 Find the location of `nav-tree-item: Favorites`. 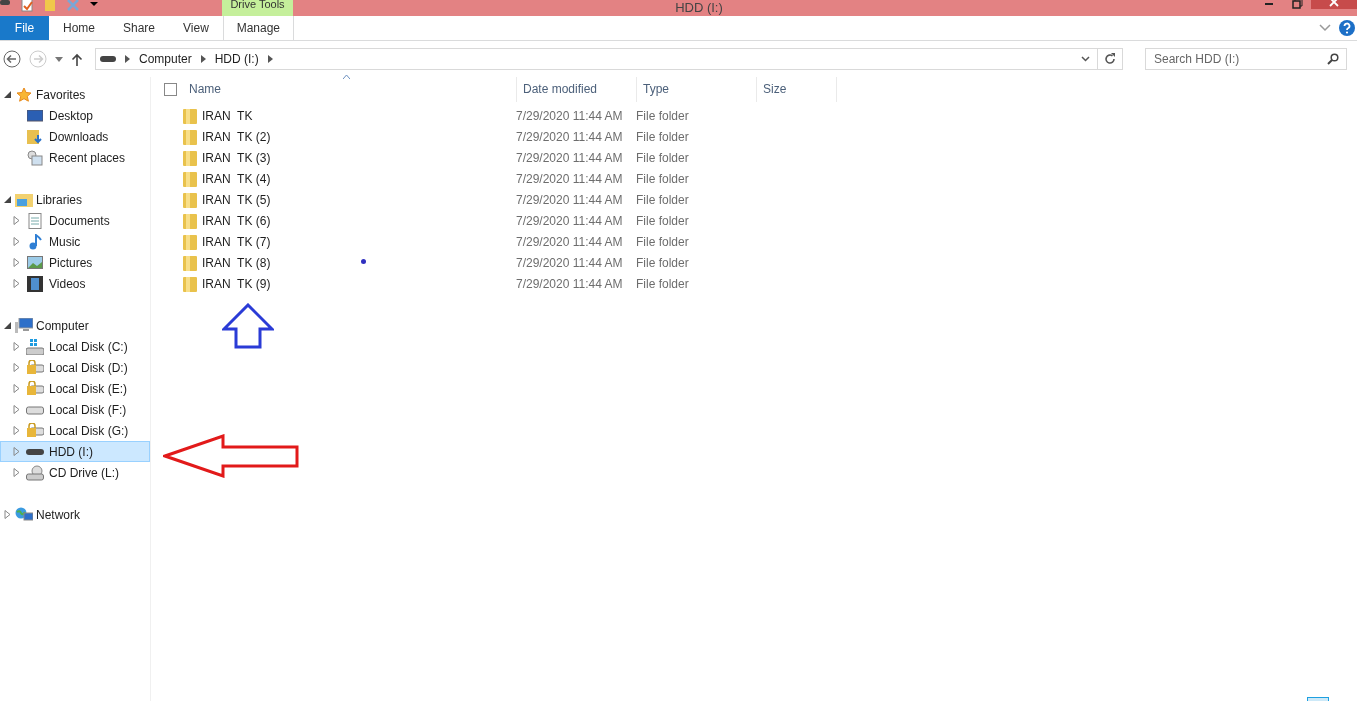

nav-tree-item: Favorites is located at coordinates (75, 94).